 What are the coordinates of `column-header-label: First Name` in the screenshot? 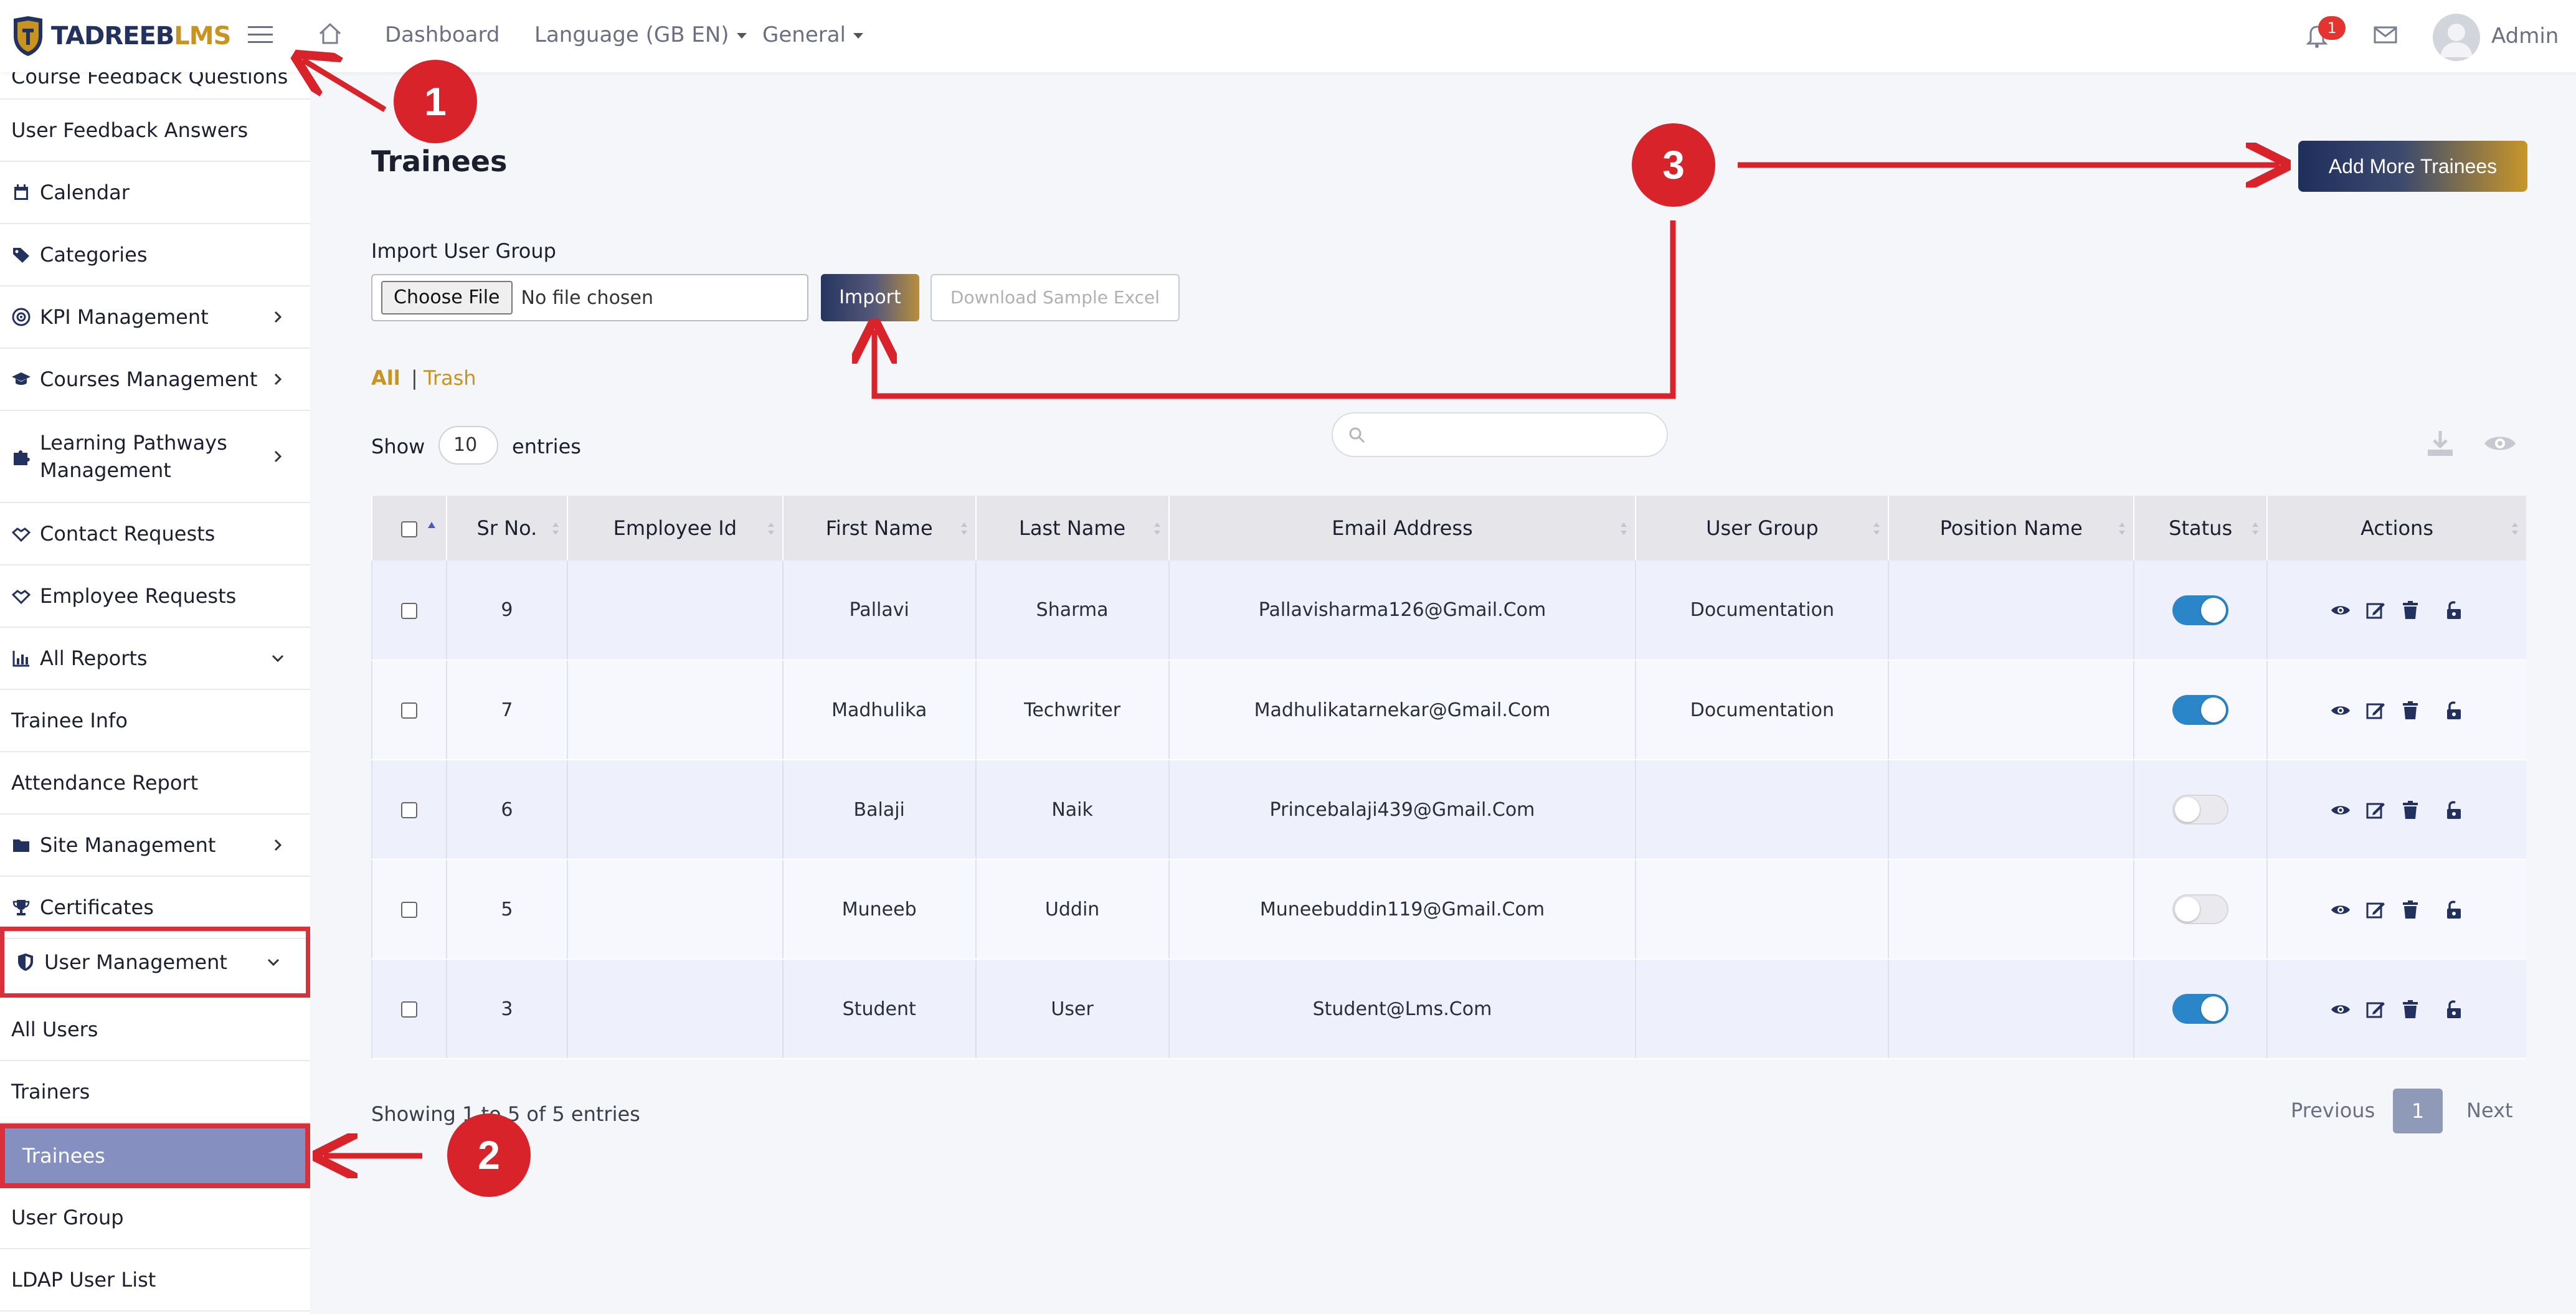 It's located at (879, 528).